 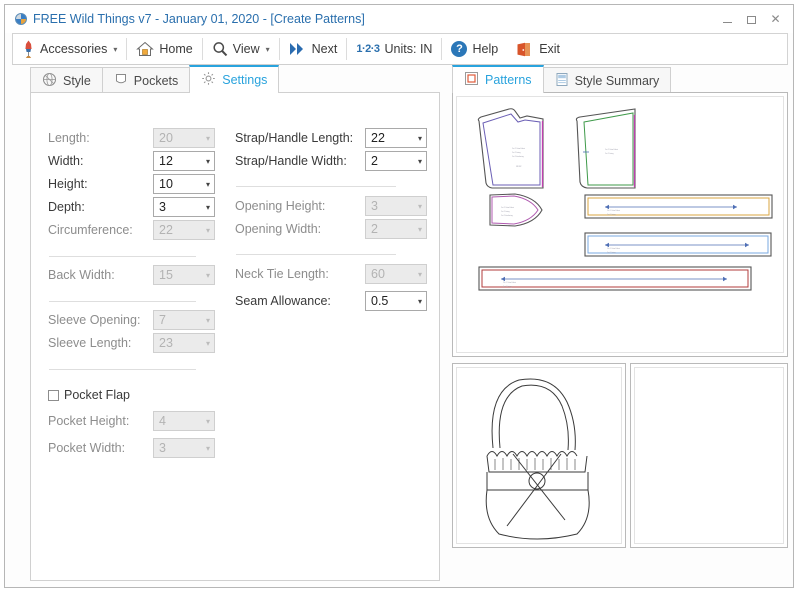 I want to click on field-length-value: 20, so click(x=166, y=138).